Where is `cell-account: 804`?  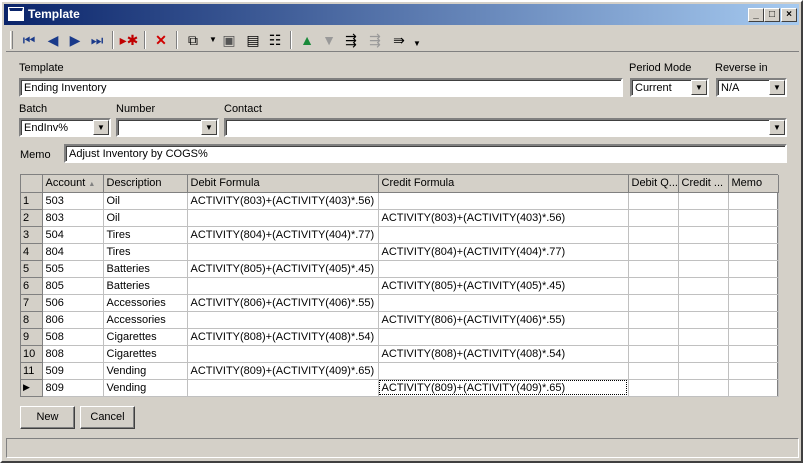
cell-account: 804 is located at coordinates (73, 252).